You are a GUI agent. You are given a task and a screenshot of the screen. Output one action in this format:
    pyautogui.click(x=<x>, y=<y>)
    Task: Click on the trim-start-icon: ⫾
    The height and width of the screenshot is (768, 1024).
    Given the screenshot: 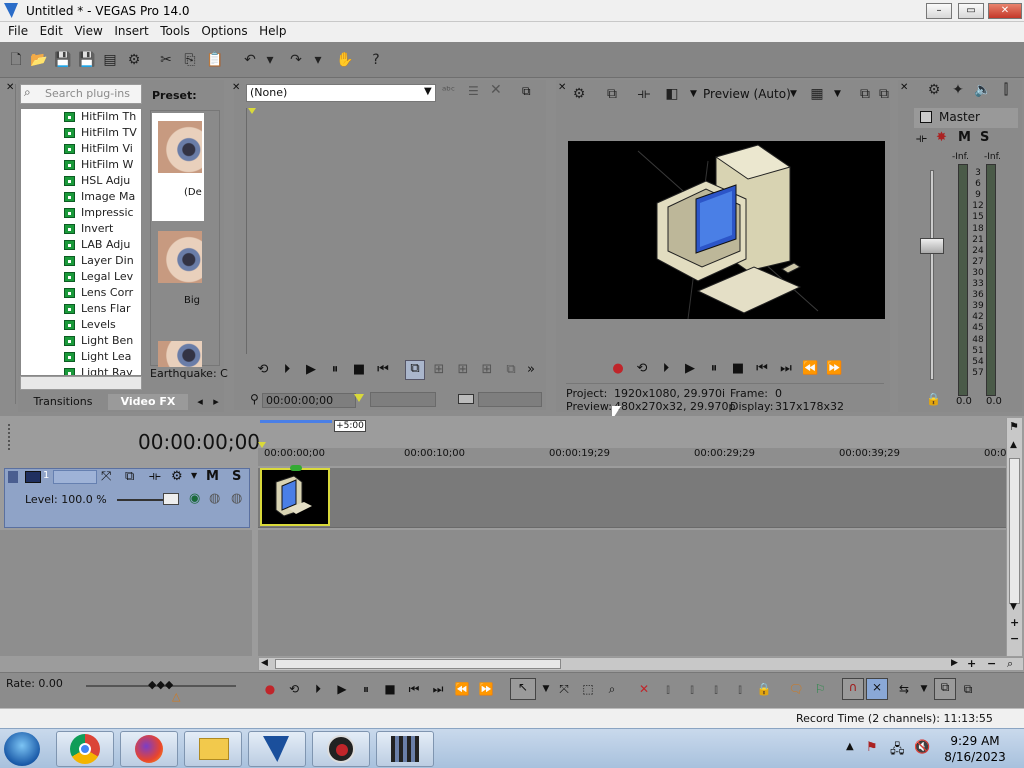 What is the action you would take?
    pyautogui.click(x=668, y=689)
    